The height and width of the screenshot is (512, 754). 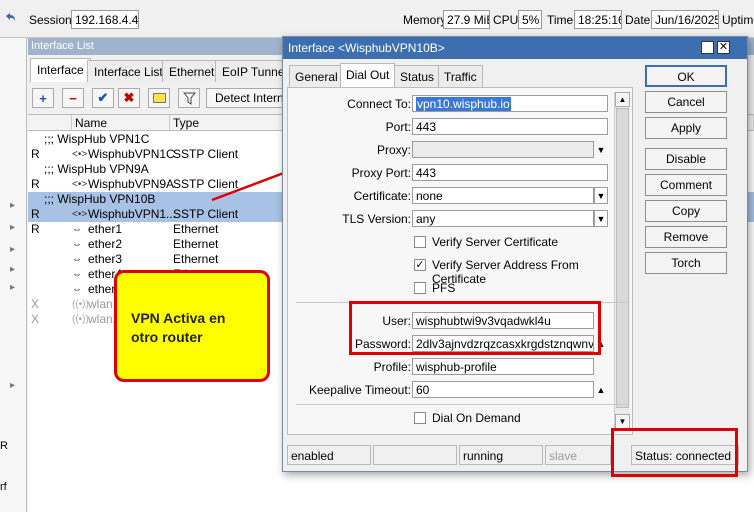 What do you see at coordinates (417, 76) in the screenshot?
I see `tab-status: Status` at bounding box center [417, 76].